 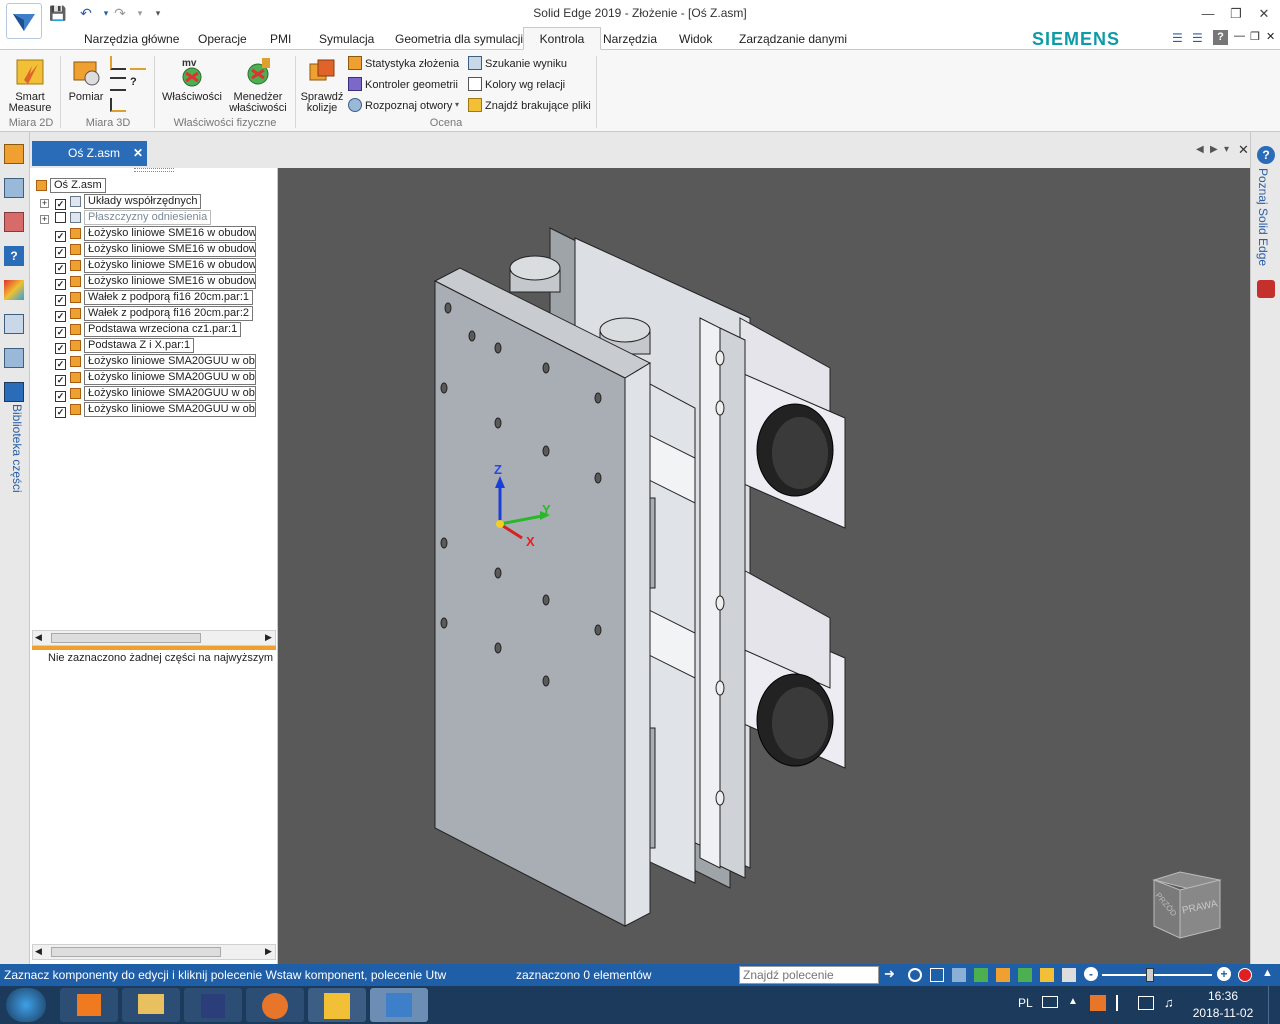 I want to click on fit-icon, so click(x=937, y=975).